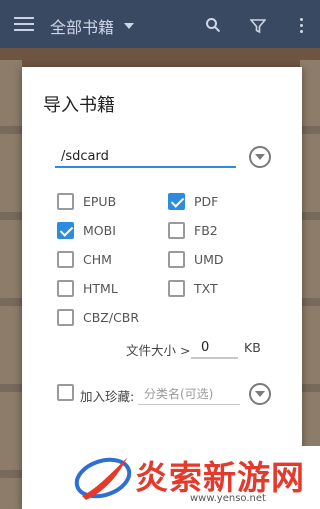  What do you see at coordinates (129, 26) in the screenshot?
I see `dropdown-icon` at bounding box center [129, 26].